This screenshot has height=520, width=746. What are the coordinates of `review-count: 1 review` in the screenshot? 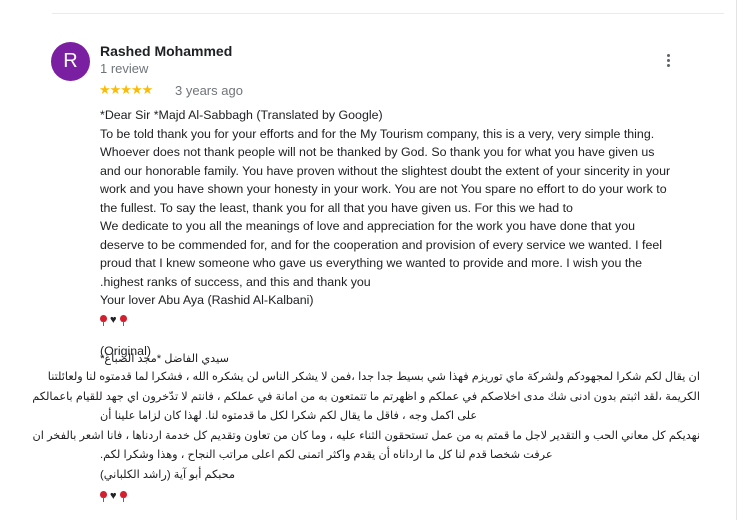 It's located at (124, 68).